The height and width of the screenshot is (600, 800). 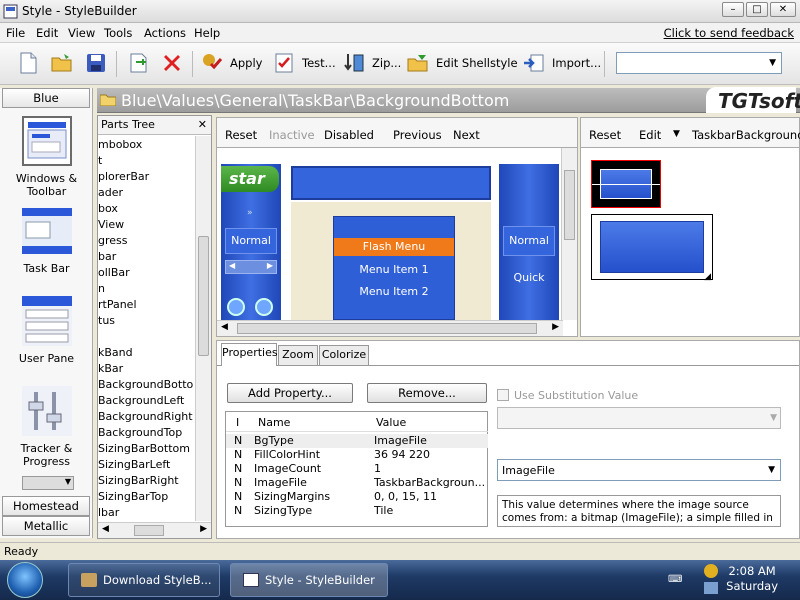 What do you see at coordinates (48, 483) in the screenshot?
I see `strip-scroll: ▼` at bounding box center [48, 483].